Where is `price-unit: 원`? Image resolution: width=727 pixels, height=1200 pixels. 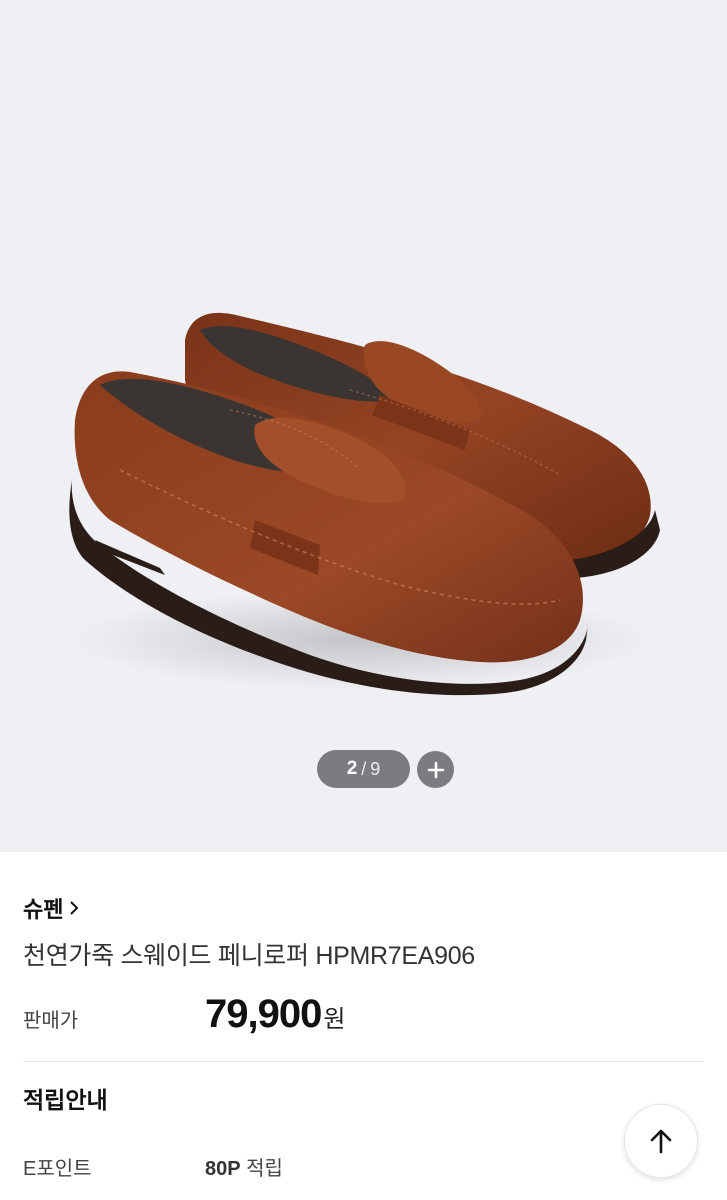
price-unit: 원 is located at coordinates (334, 1019).